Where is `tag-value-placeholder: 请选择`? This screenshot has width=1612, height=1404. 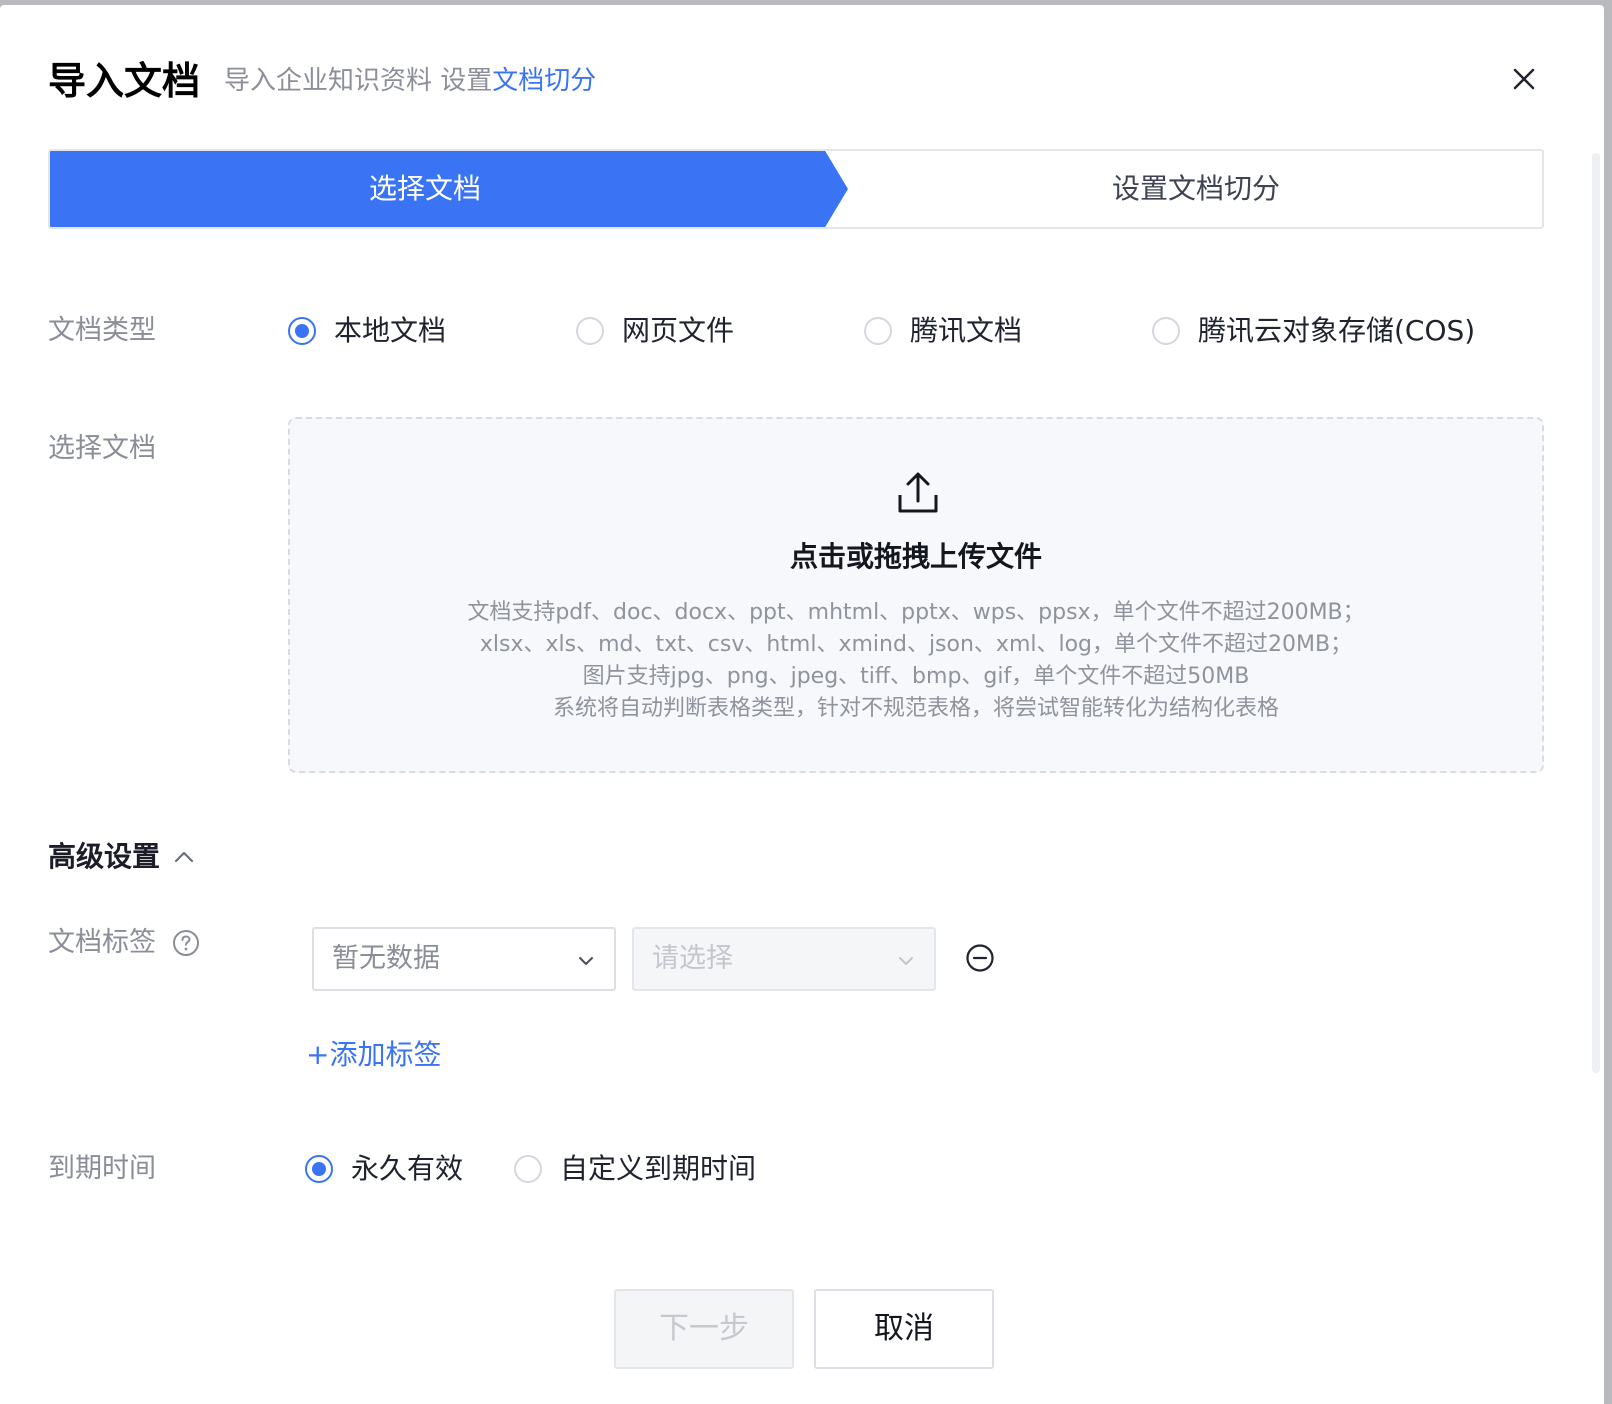 tag-value-placeholder: 请选择 is located at coordinates (692, 958).